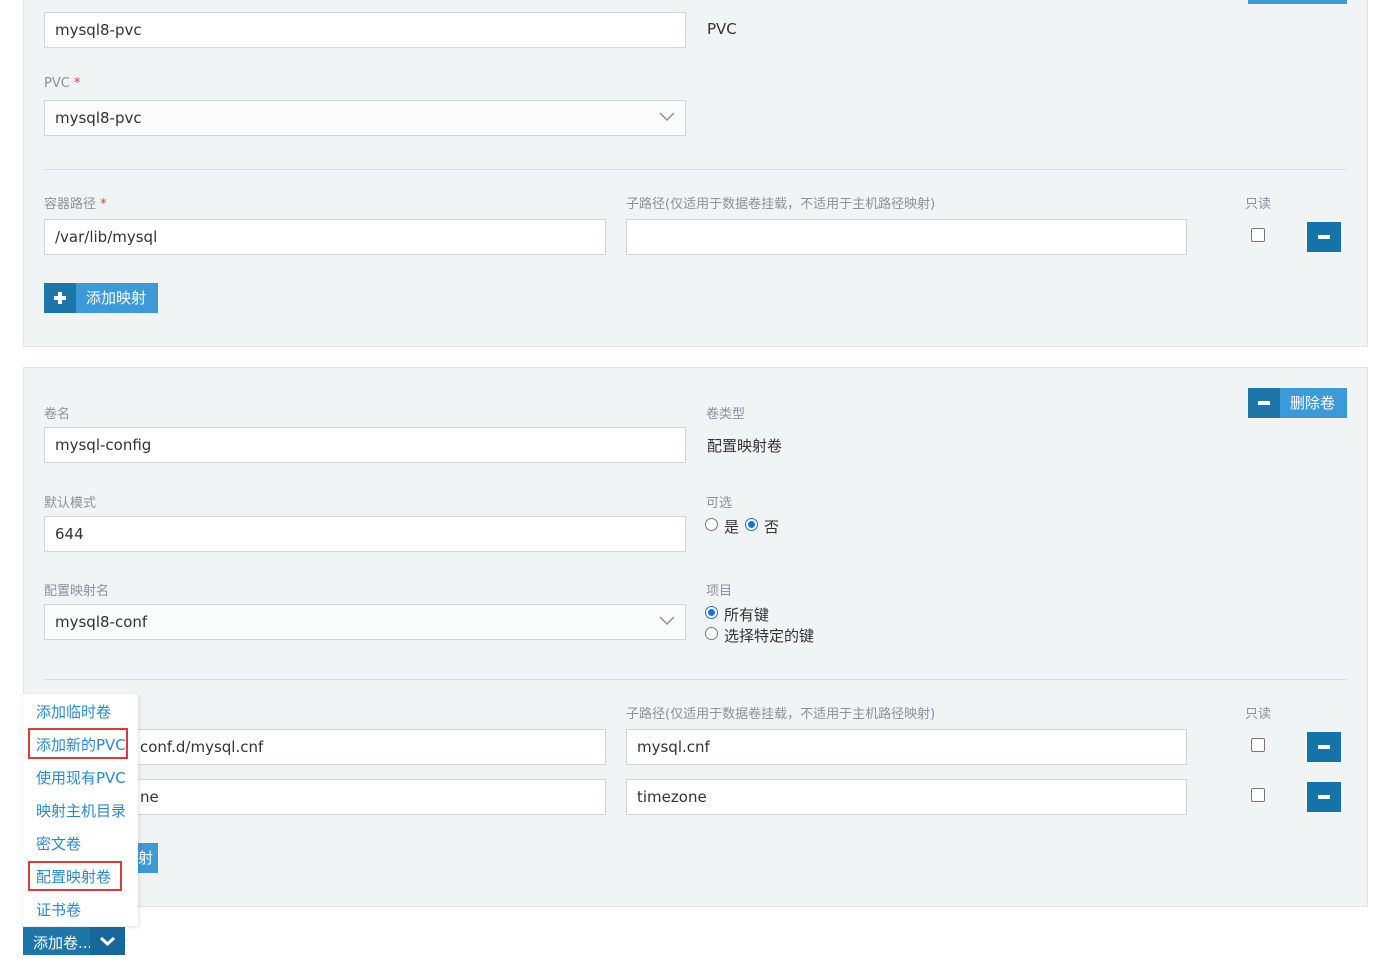  Describe the element at coordinates (75, 204) in the screenshot. I see `container-path-label: 容器路径 *` at that location.